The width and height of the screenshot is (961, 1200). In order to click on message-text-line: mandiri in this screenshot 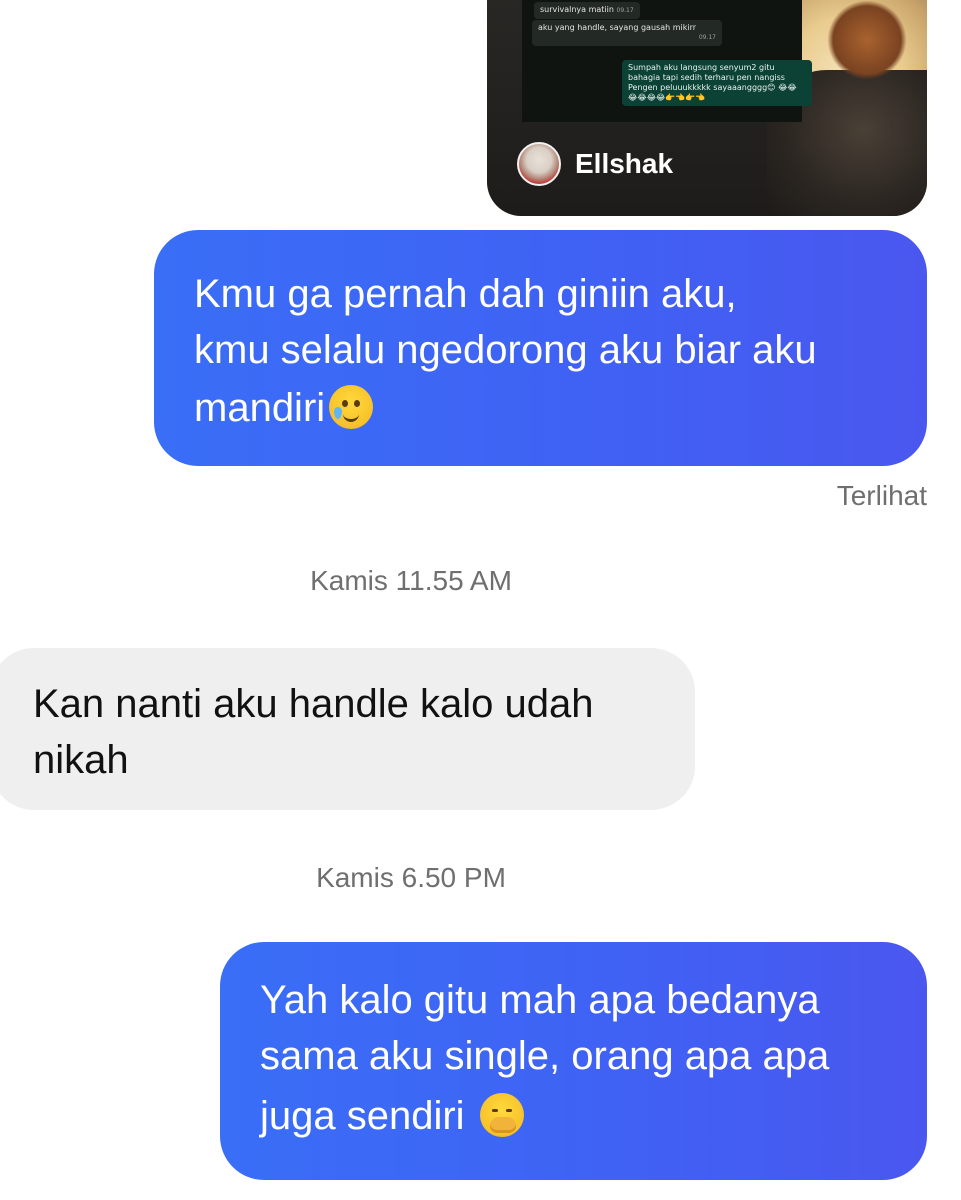, I will do `click(284, 408)`.